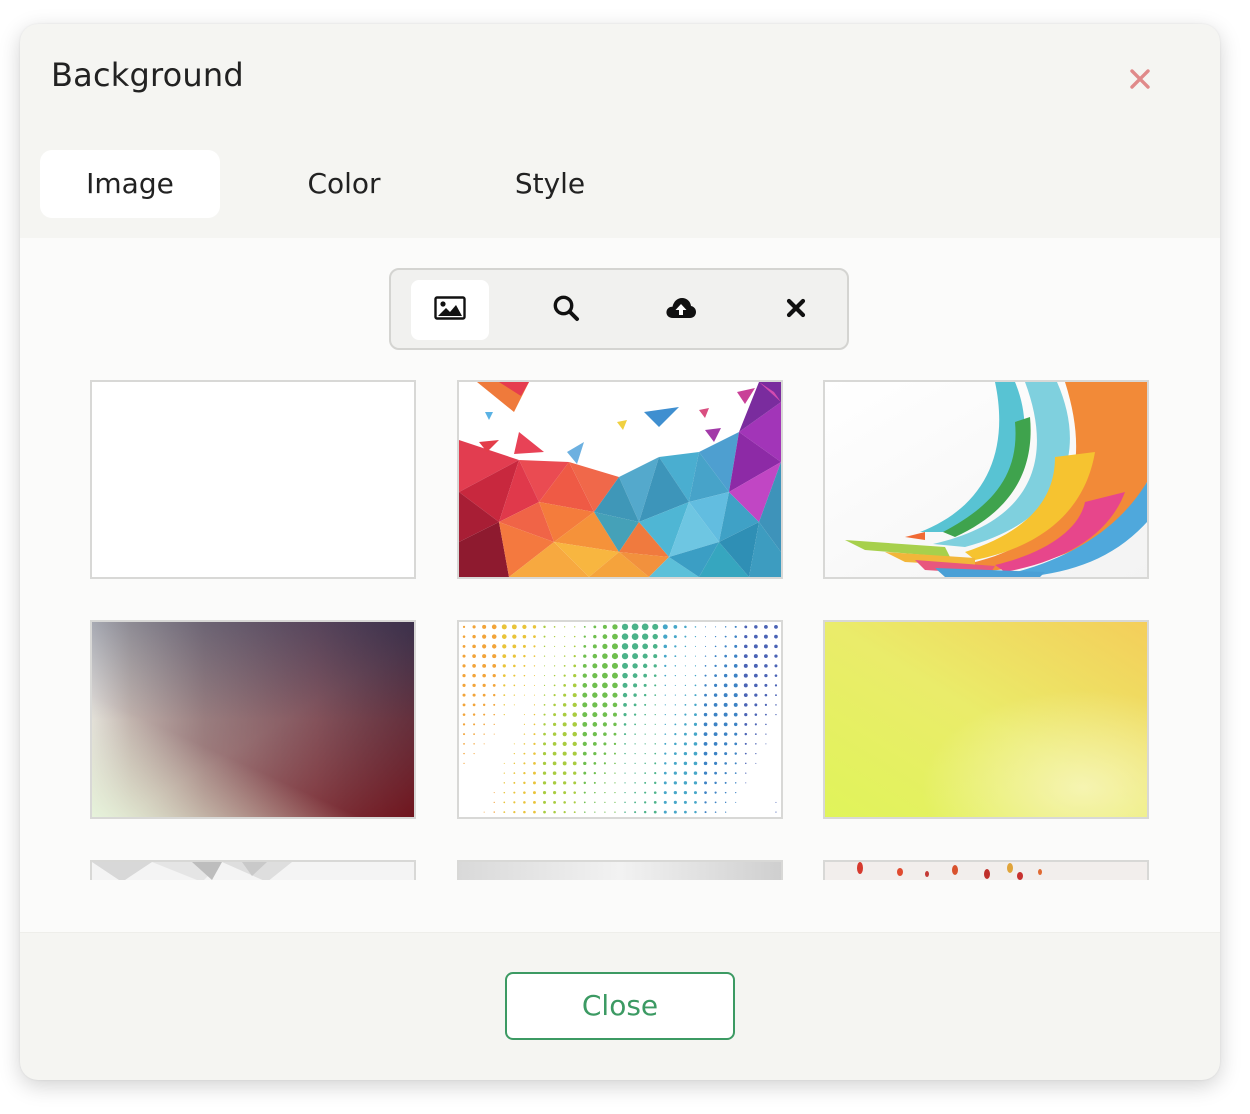 This screenshot has height=1114, width=1250. I want to click on thumbnail-blank, so click(253, 479).